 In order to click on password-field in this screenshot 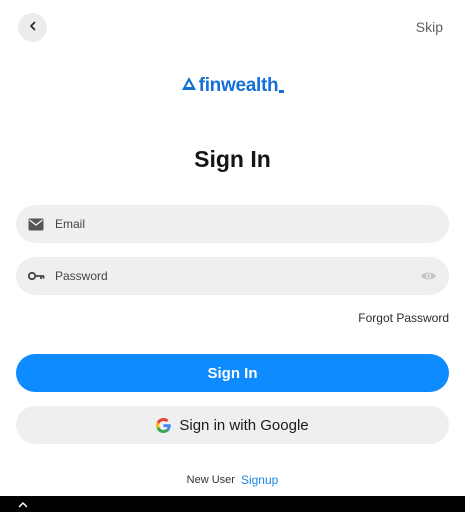, I will do `click(232, 276)`.